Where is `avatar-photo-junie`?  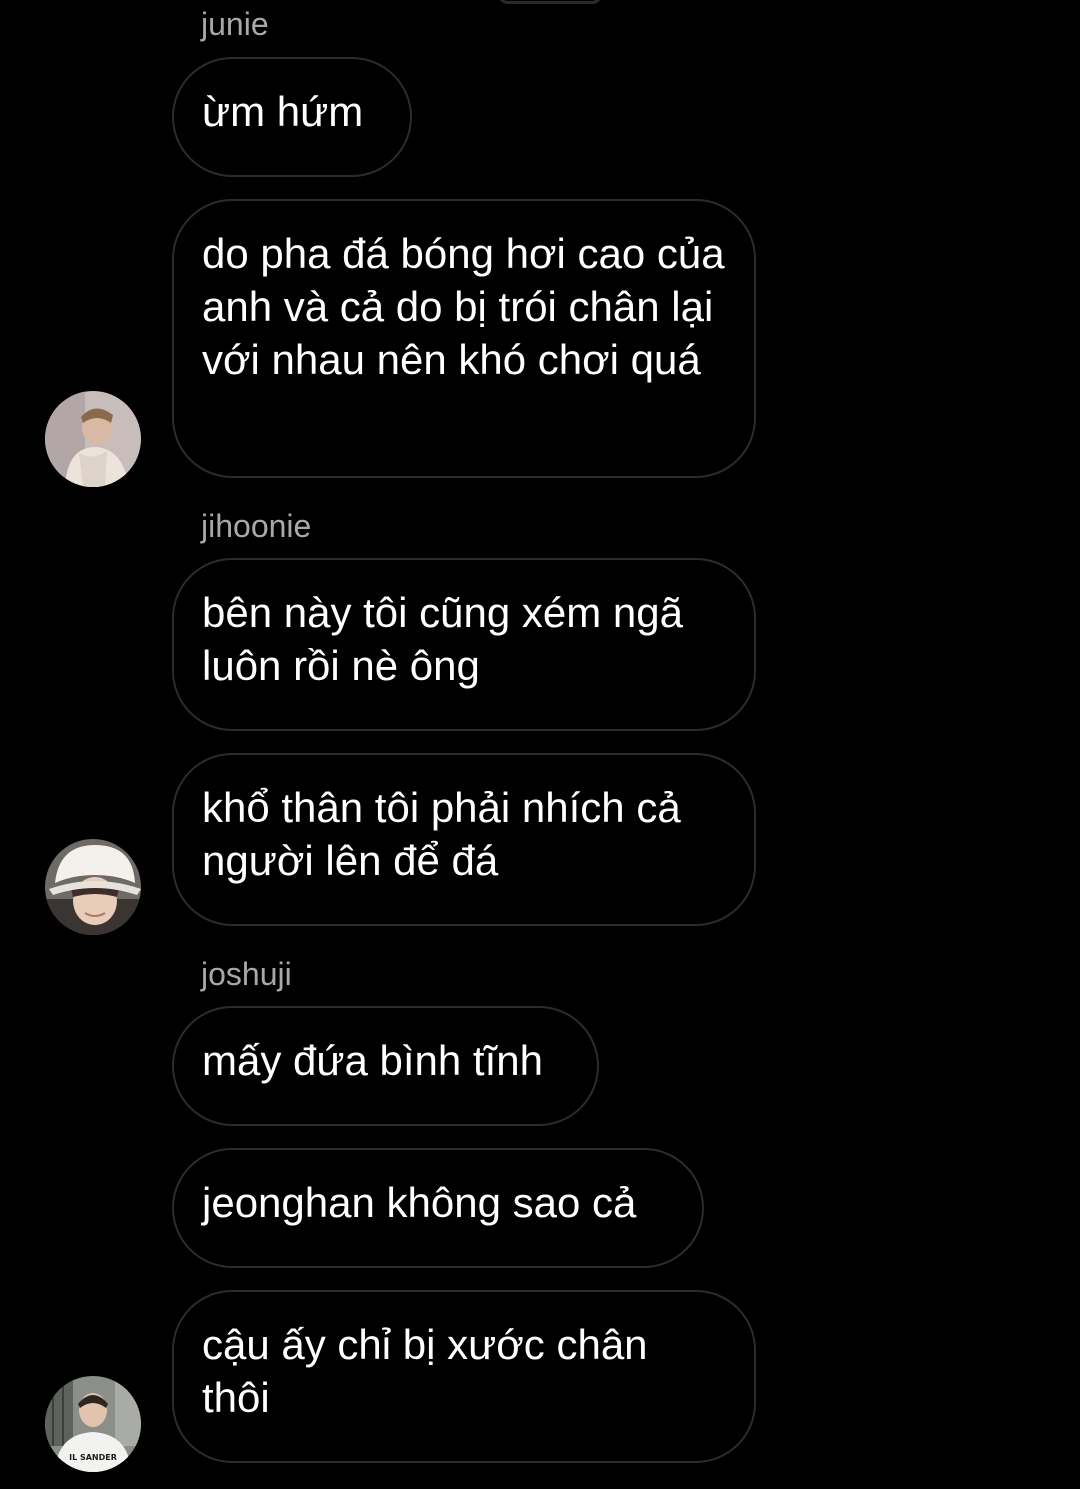
avatar-photo-junie is located at coordinates (93, 439).